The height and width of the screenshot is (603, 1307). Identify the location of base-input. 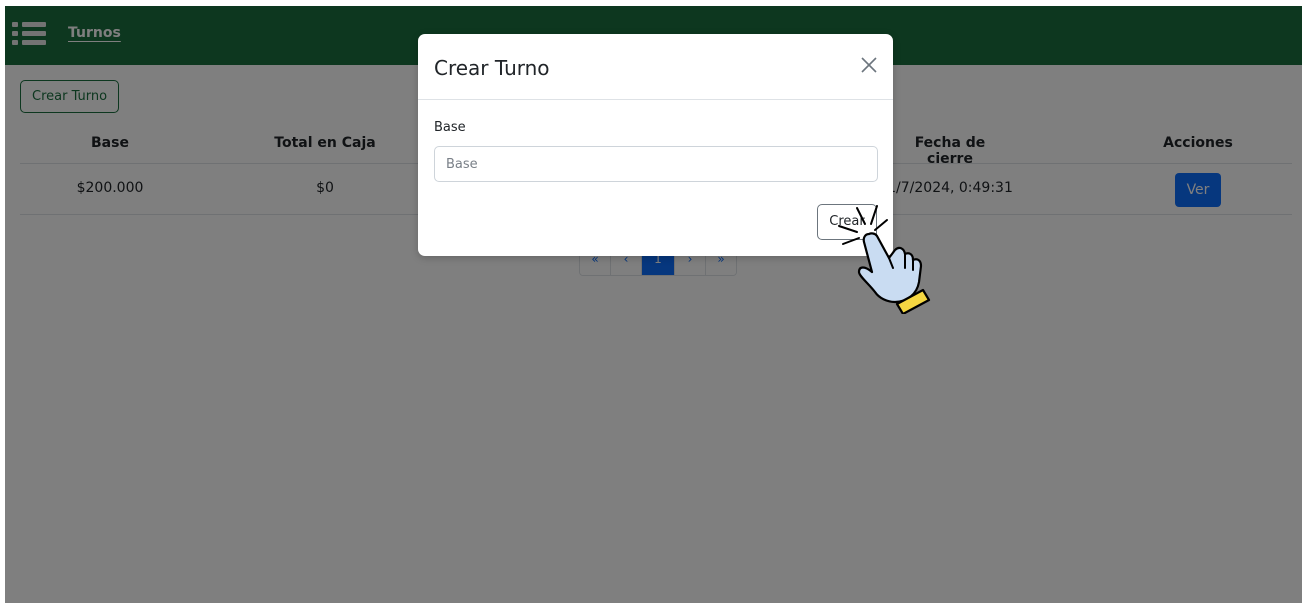
(656, 164).